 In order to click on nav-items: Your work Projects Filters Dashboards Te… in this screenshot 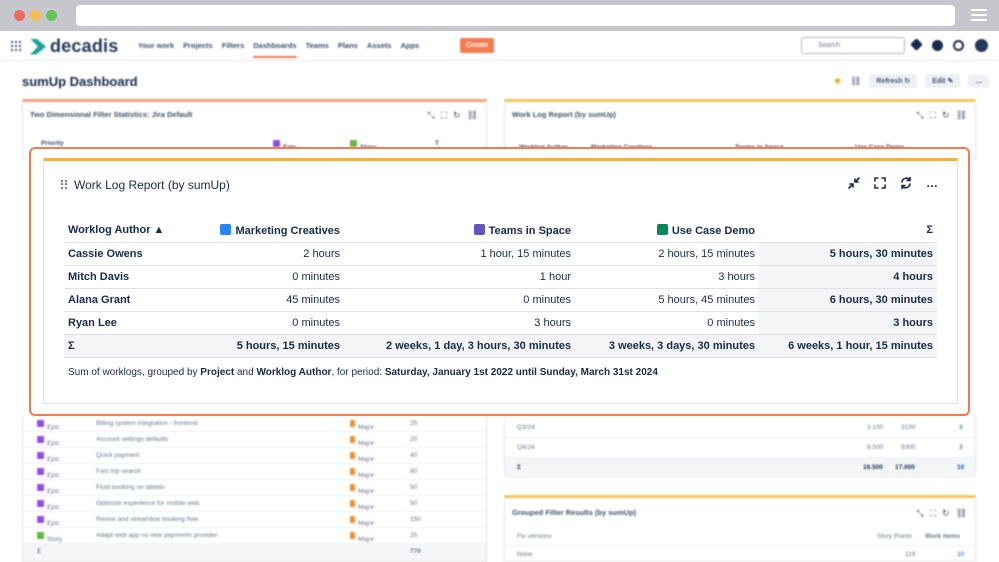, I will do `click(278, 49)`.